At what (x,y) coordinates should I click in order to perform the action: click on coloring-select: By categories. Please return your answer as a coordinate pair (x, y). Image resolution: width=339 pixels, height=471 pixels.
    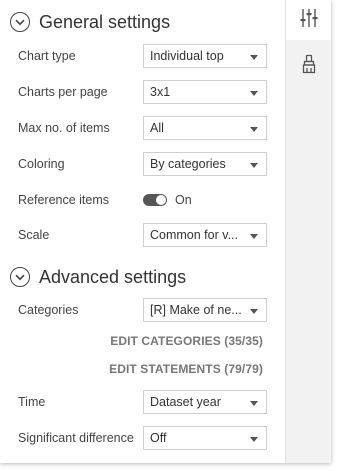
    Looking at the image, I should click on (205, 164).